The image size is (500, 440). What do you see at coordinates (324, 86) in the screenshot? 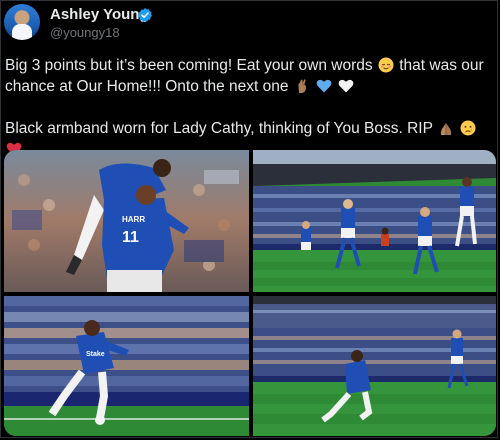
I see `blue-heart-emoji` at bounding box center [324, 86].